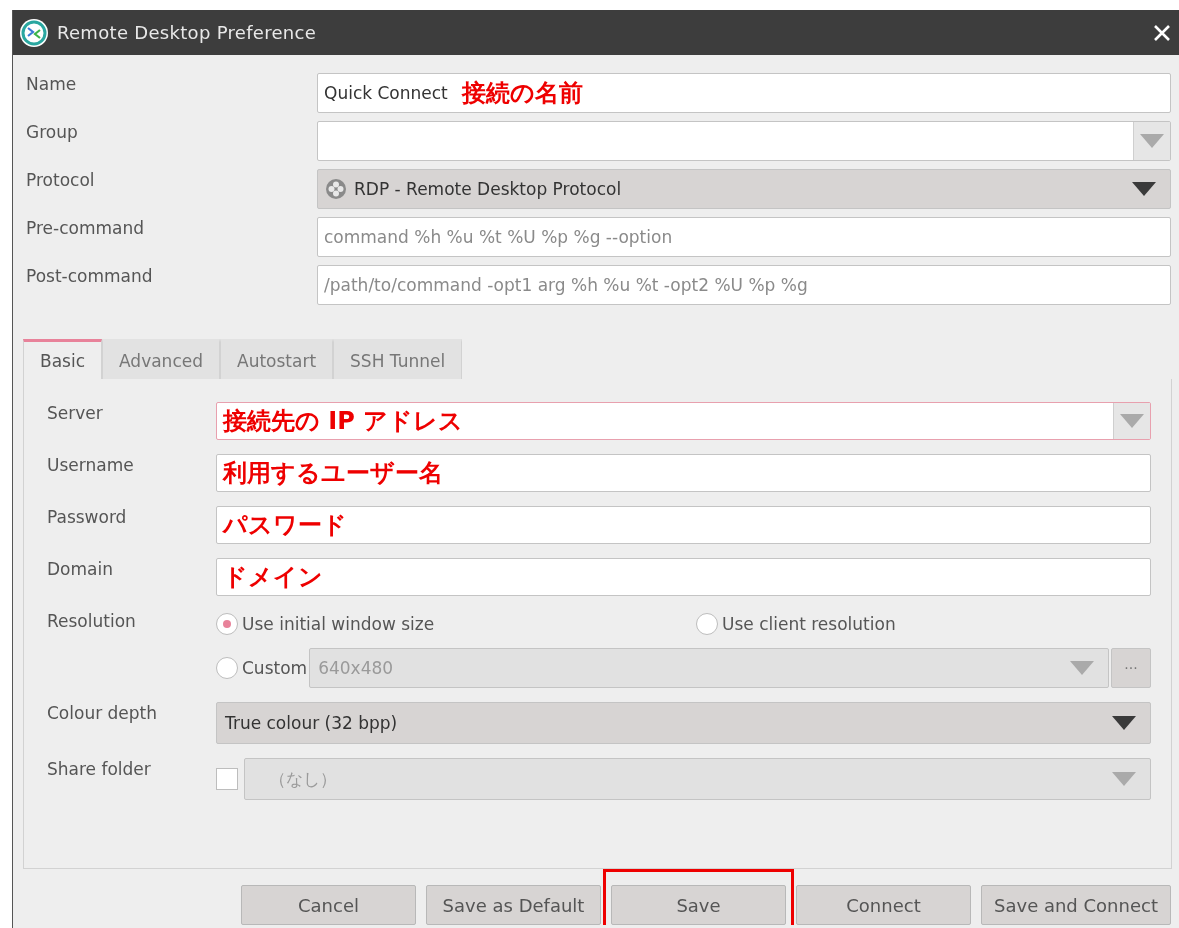  What do you see at coordinates (91, 465) in the screenshot?
I see `field-label: Username` at bounding box center [91, 465].